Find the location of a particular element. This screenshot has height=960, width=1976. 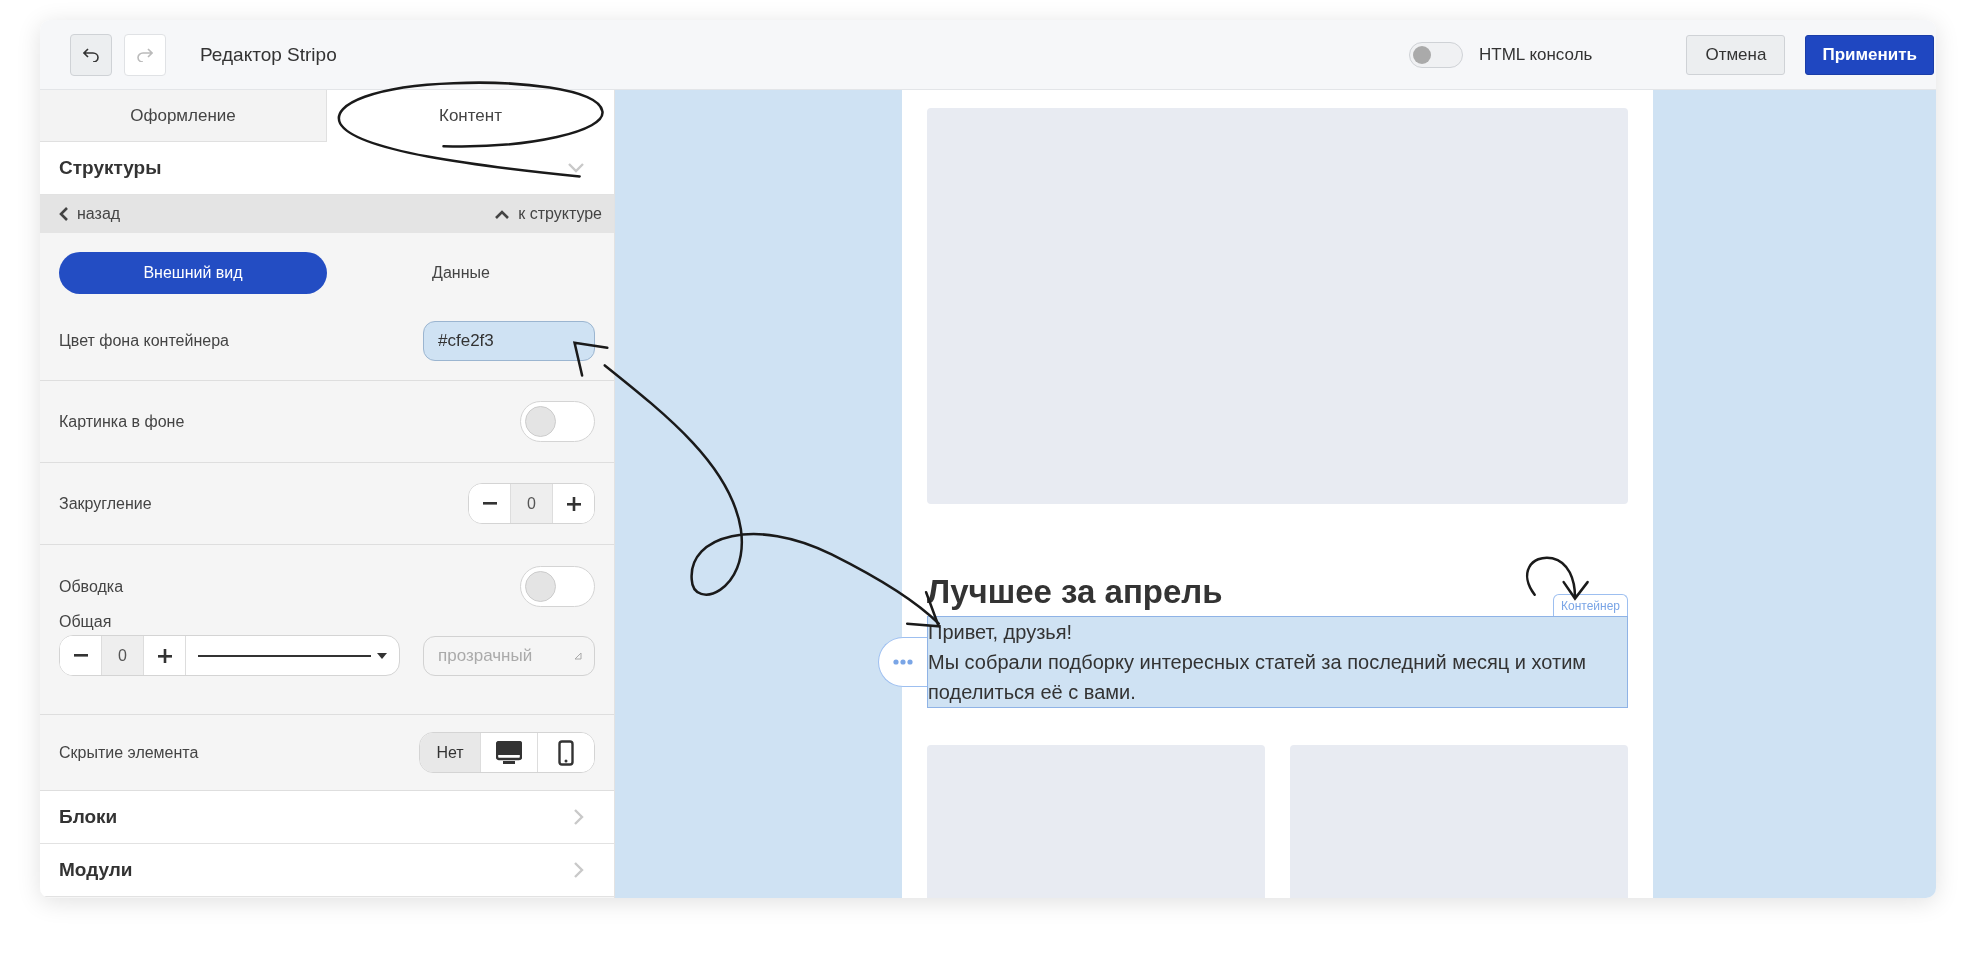

section-header: Модули is located at coordinates (327, 870).